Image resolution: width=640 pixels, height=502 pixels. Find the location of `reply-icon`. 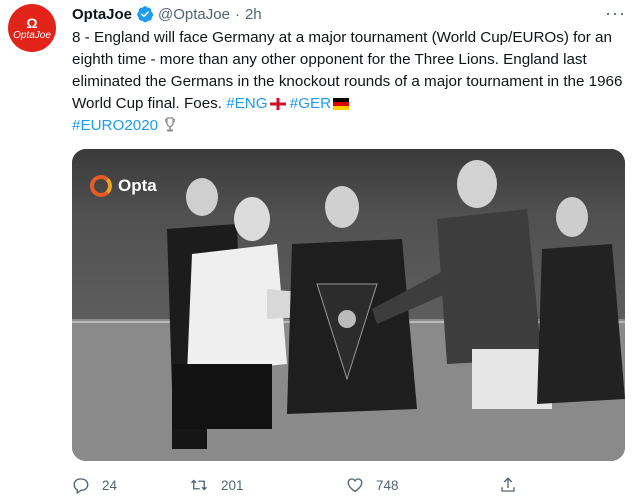

reply-icon is located at coordinates (81, 486).